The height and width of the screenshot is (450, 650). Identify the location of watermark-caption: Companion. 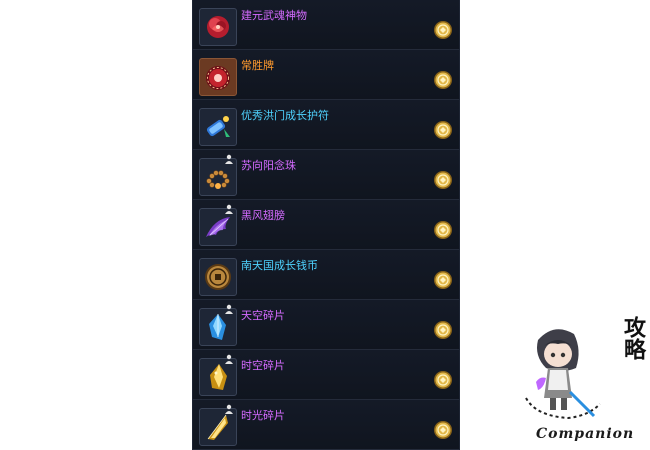
(585, 434).